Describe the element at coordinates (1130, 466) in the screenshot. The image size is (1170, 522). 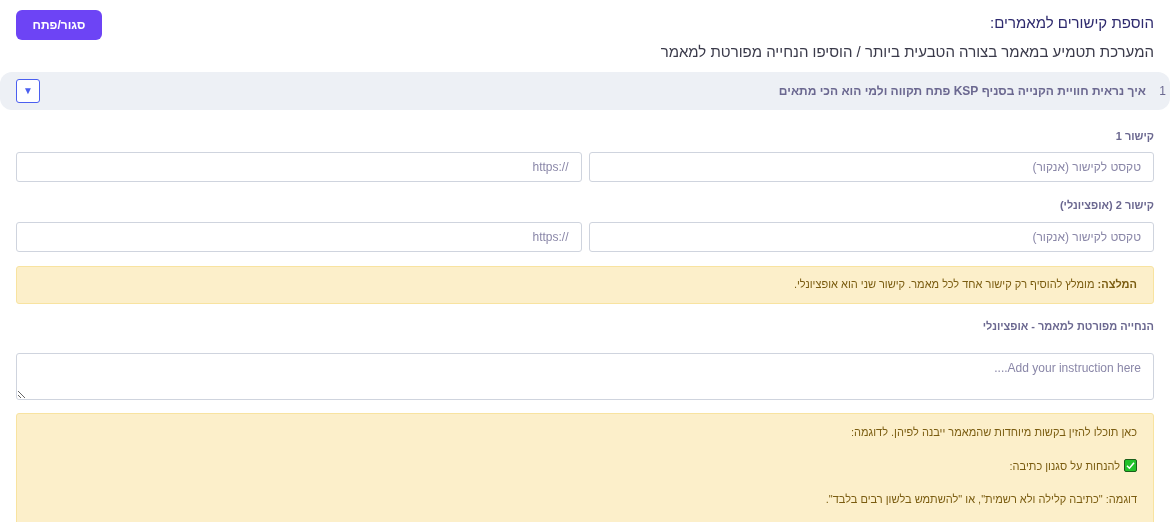
I see `check-icon` at that location.